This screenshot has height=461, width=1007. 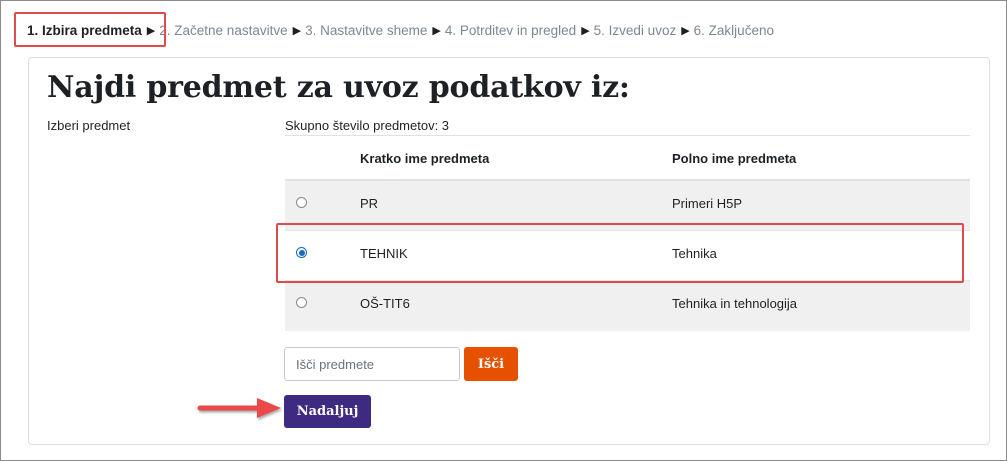 What do you see at coordinates (627, 306) in the screenshot?
I see `table-row: OŠ-TIT6 Tehnika in tehnologija` at bounding box center [627, 306].